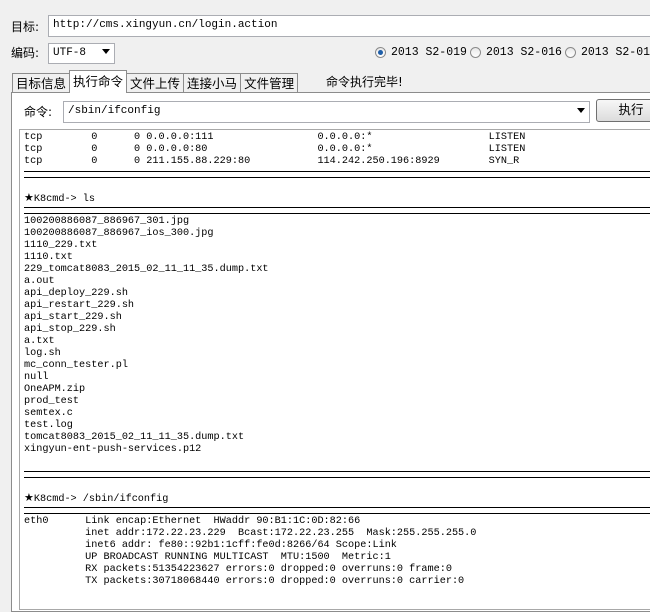 This screenshot has height=612, width=650. I want to click on target-label: 目标:, so click(25, 27).